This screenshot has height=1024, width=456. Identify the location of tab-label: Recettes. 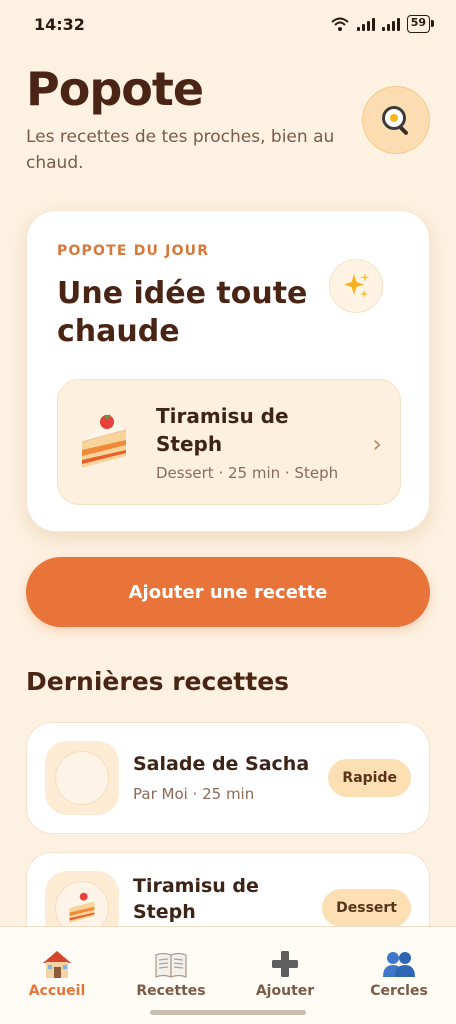
(171, 991).